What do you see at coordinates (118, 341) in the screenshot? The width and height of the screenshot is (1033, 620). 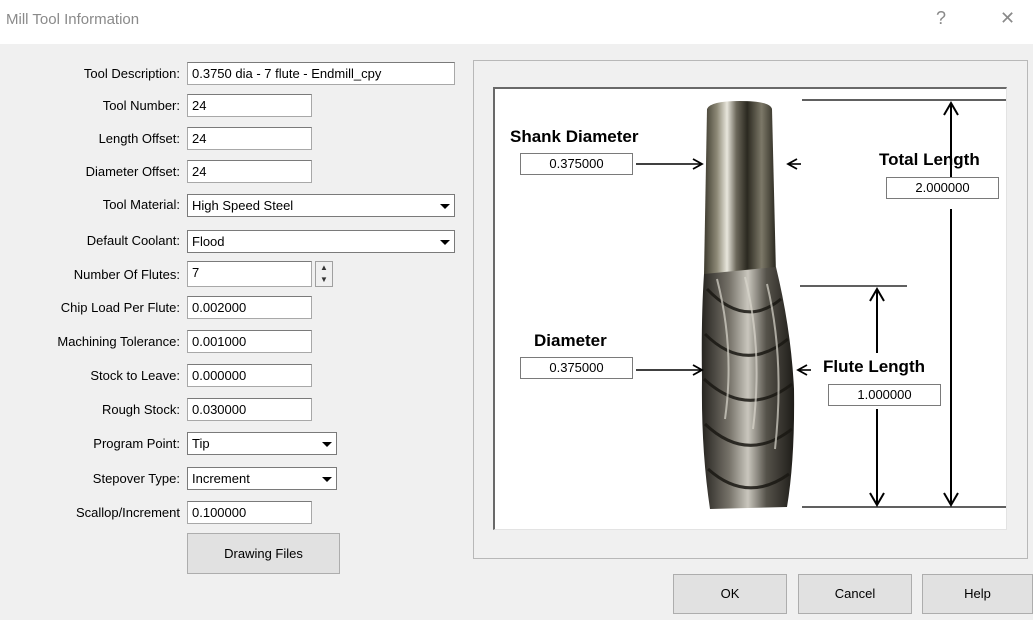 I see `machining-tolerance-label: Machining Tolerance:` at bounding box center [118, 341].